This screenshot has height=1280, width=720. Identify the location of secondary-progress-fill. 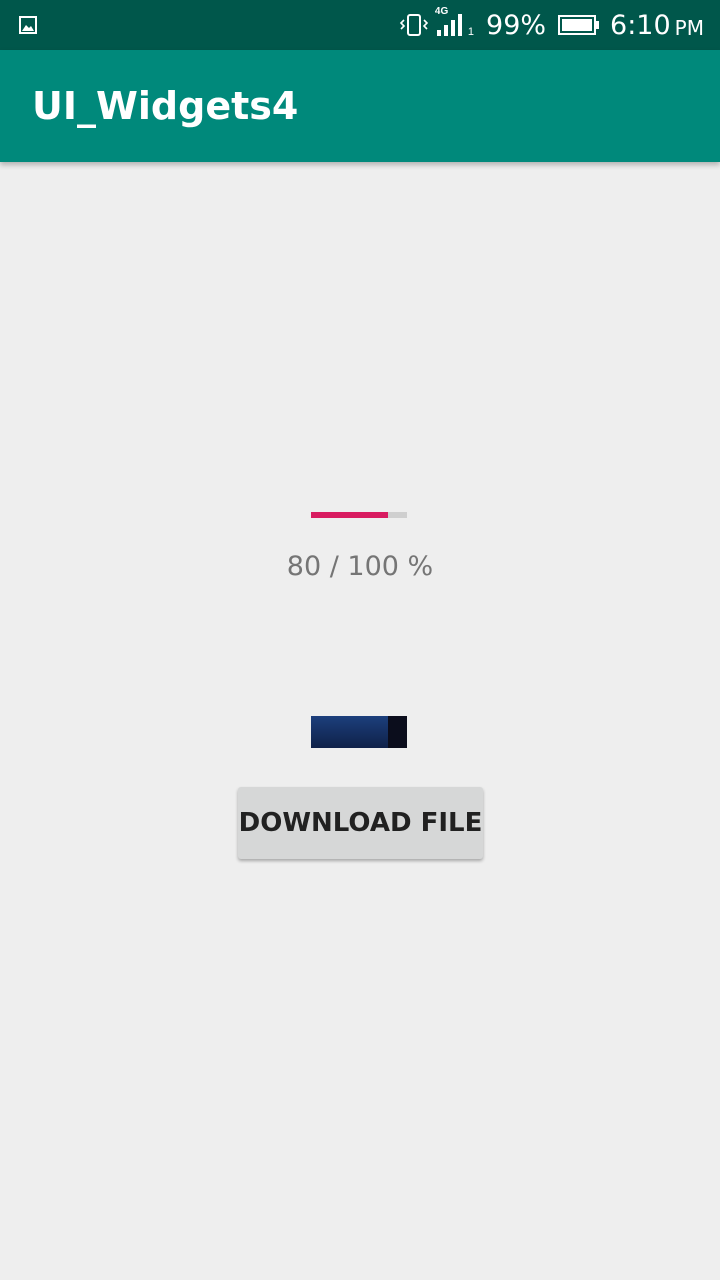
(349, 732).